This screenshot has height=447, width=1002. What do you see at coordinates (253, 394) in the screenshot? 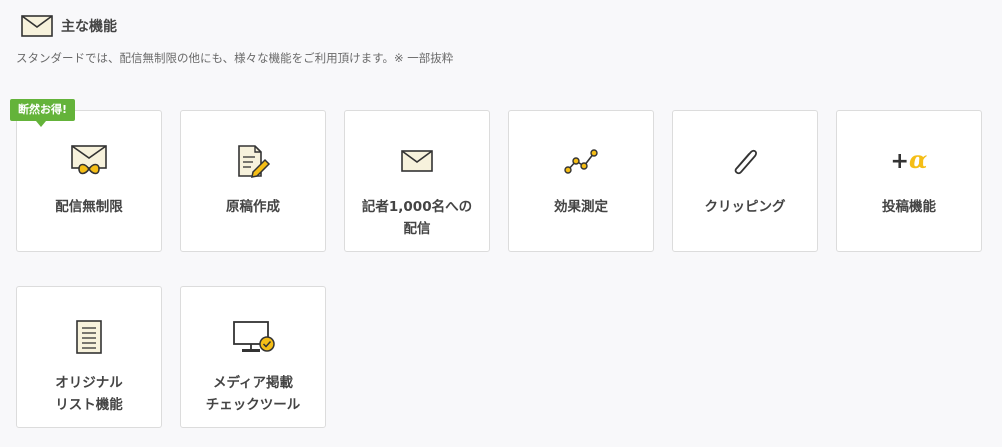
I see `feature-label: メディア掲載 チェックツール` at bounding box center [253, 394].